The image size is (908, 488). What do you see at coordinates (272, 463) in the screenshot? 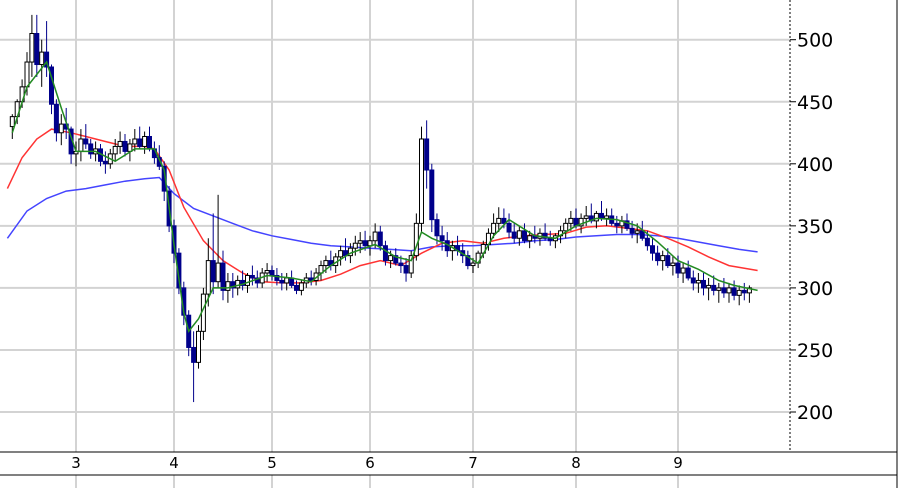
I see `x-tick-label: 5` at bounding box center [272, 463].